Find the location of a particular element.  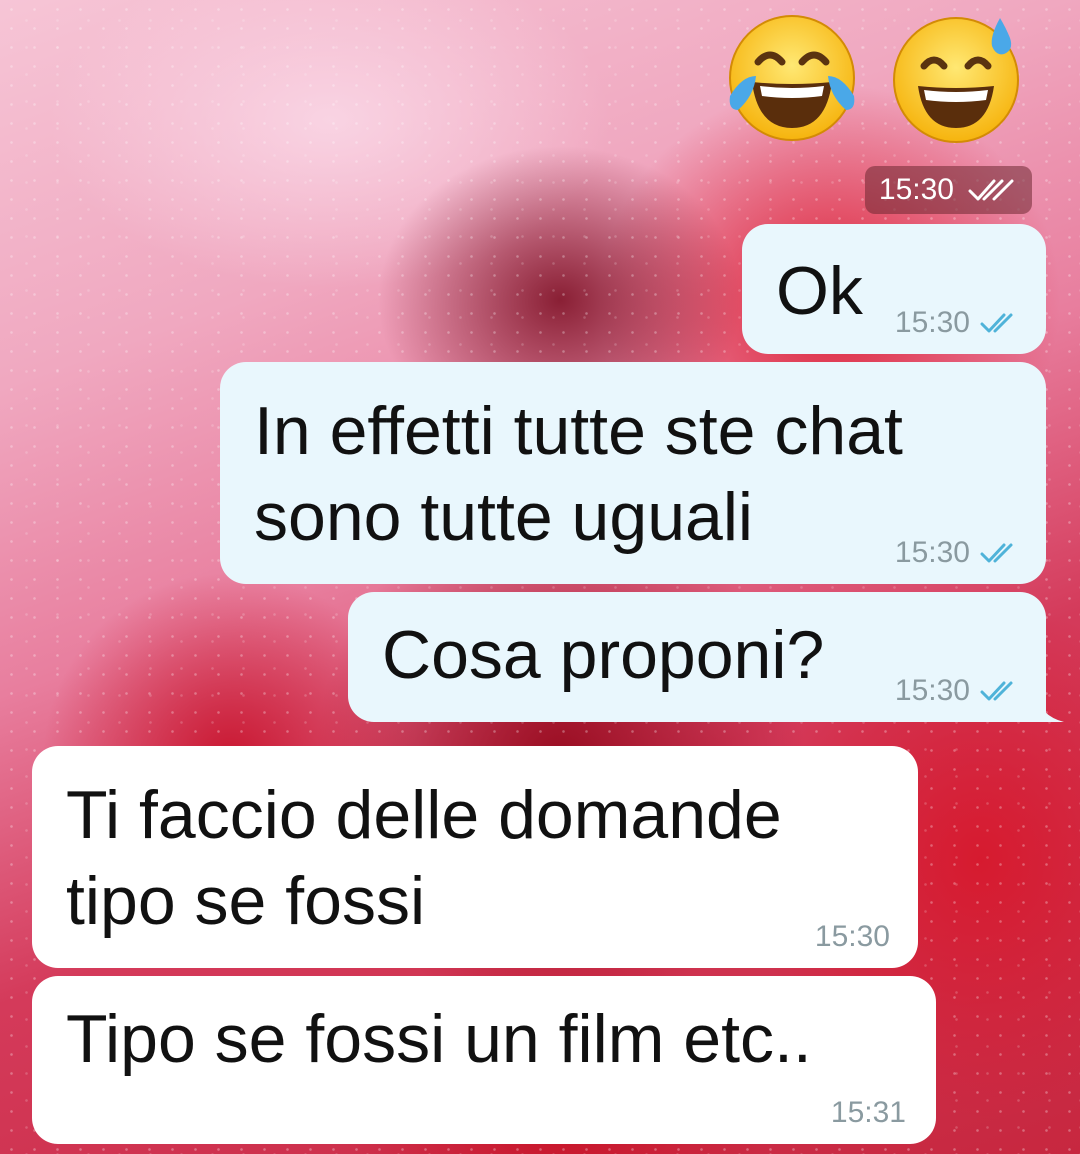

emoji-message-meta: 15:30 is located at coordinates (948, 190).